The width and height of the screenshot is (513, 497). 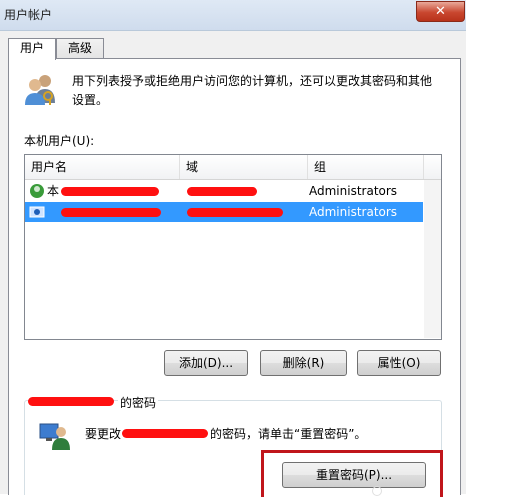 What do you see at coordinates (288, 434) in the screenshot?
I see `password-instruction-suffix: 的密码，请单击“重置密码”。` at bounding box center [288, 434].